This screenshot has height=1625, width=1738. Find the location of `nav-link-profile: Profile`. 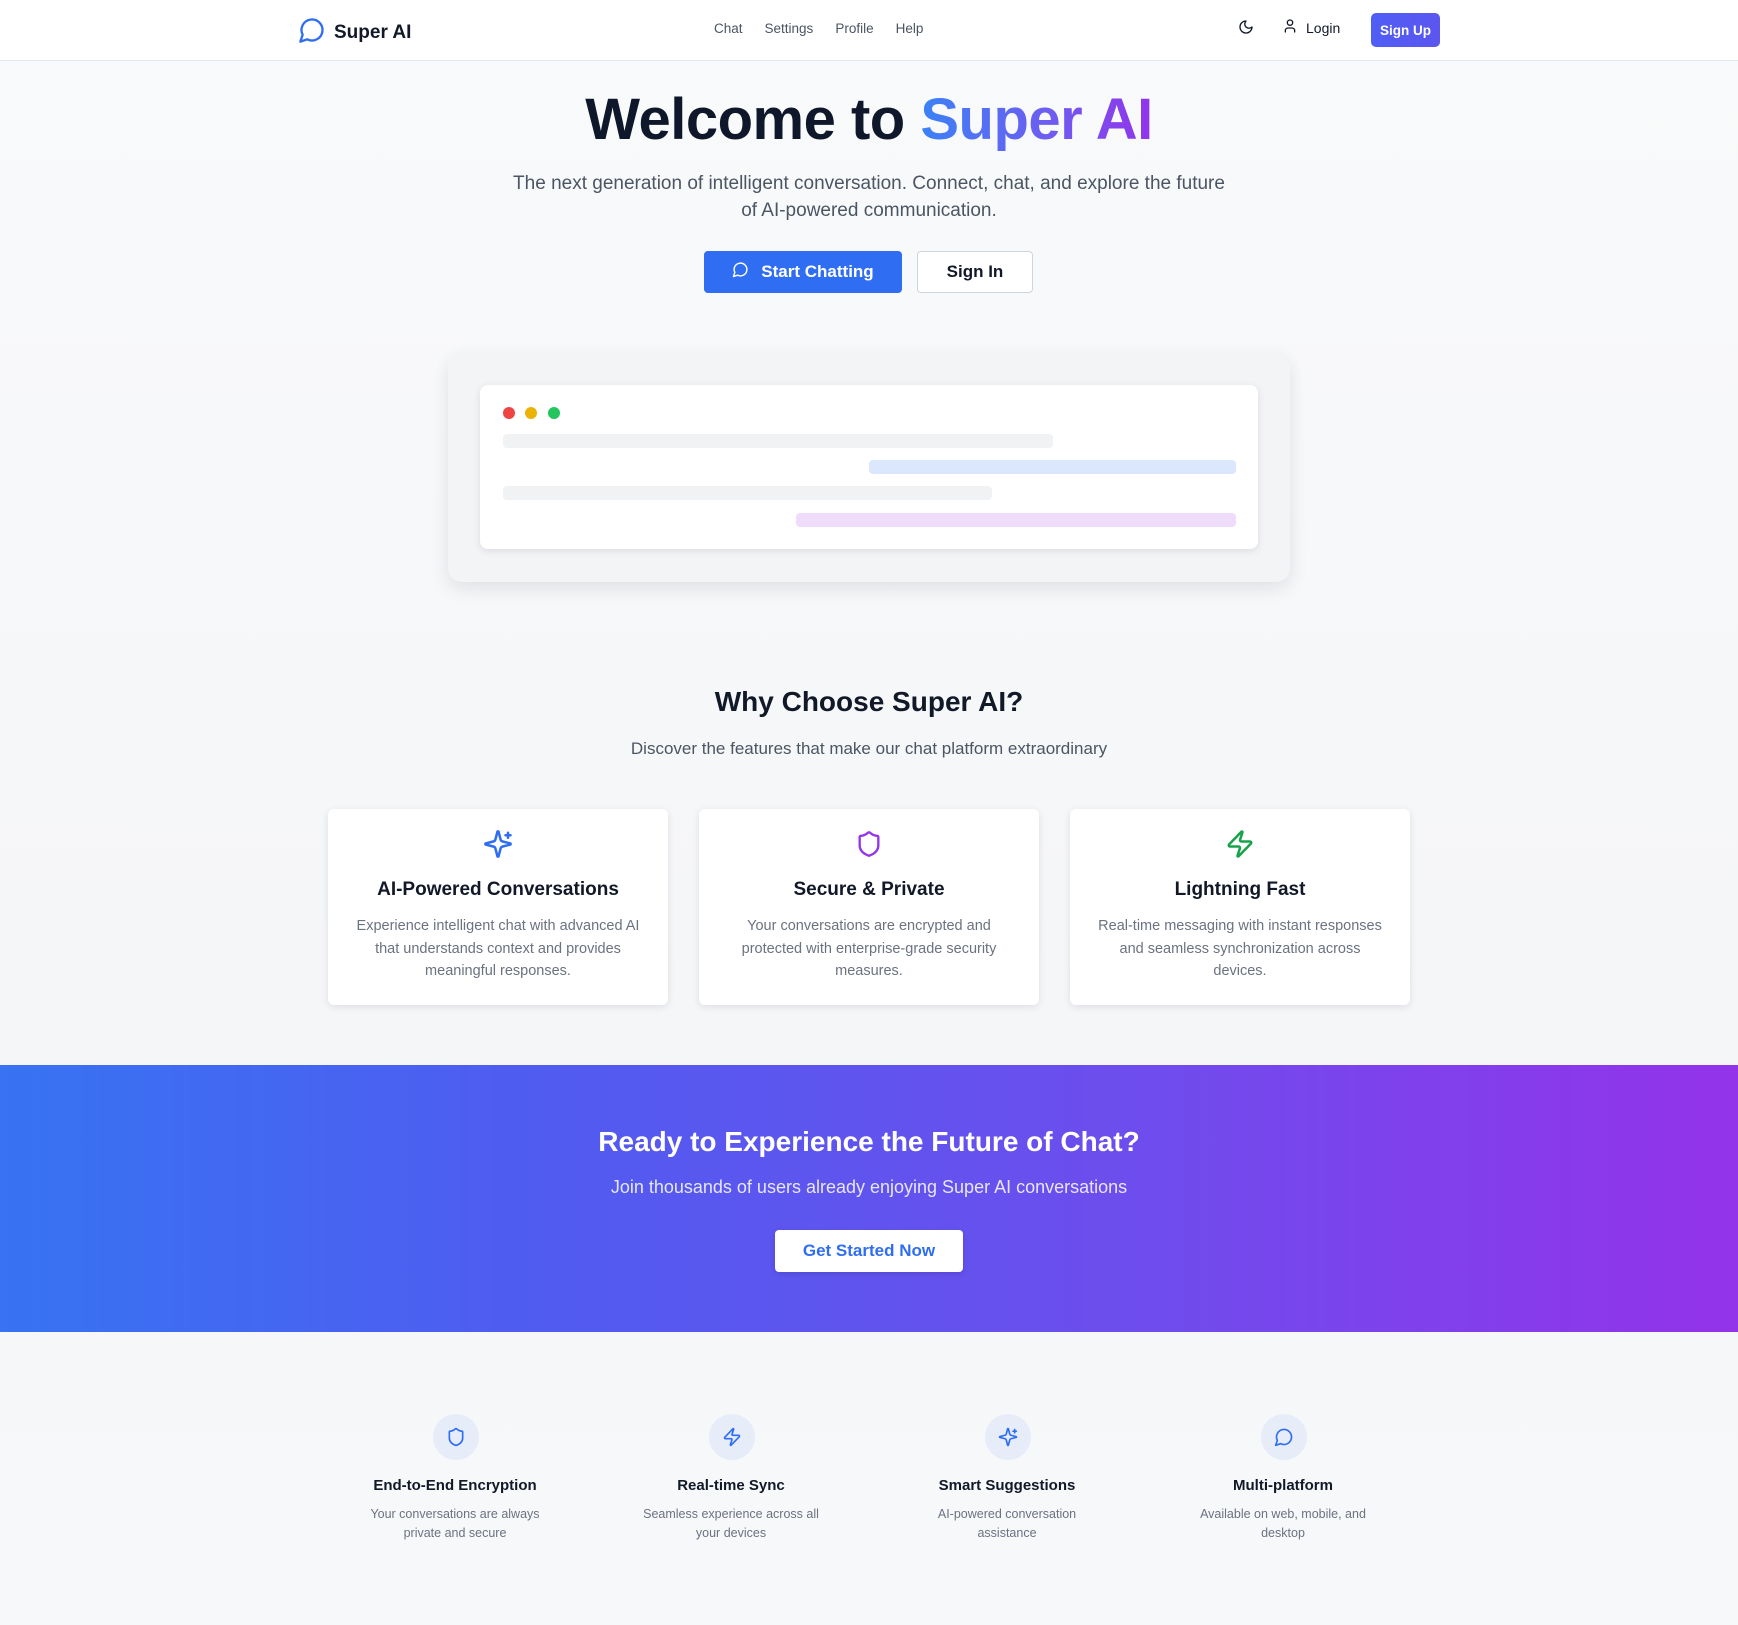

nav-link-profile: Profile is located at coordinates (854, 28).